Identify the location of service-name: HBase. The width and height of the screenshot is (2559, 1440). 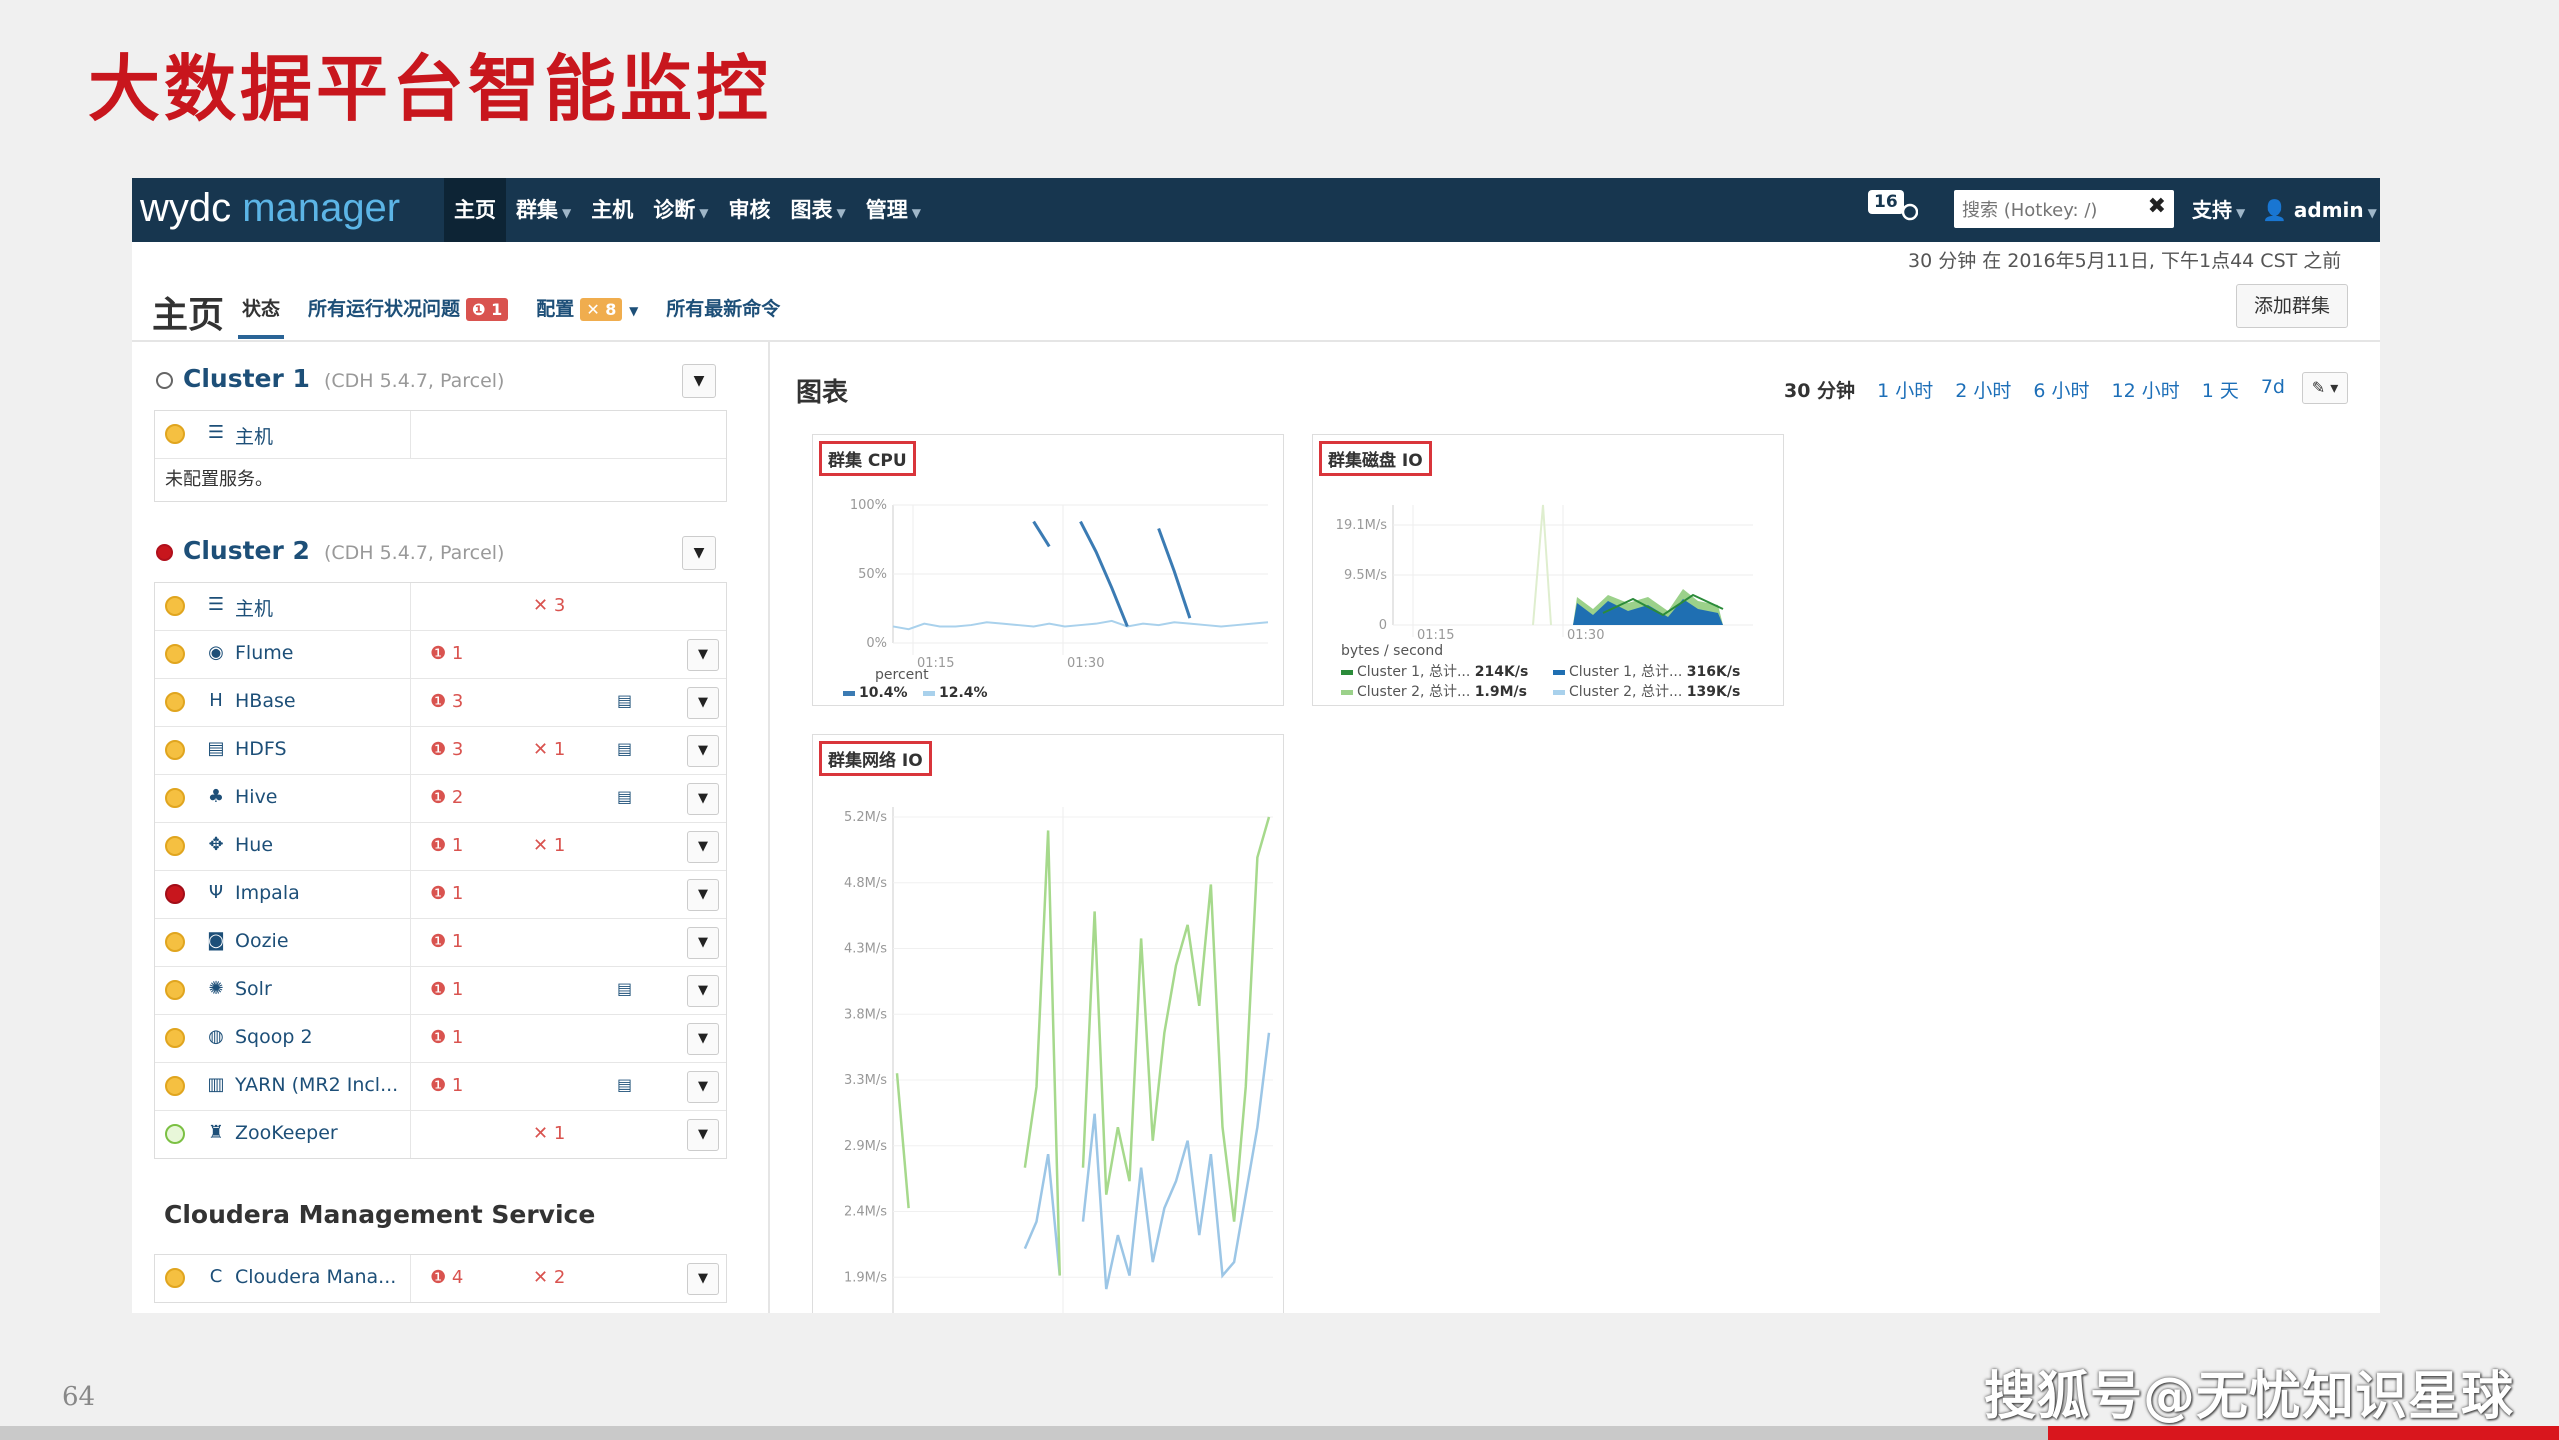
(265, 701).